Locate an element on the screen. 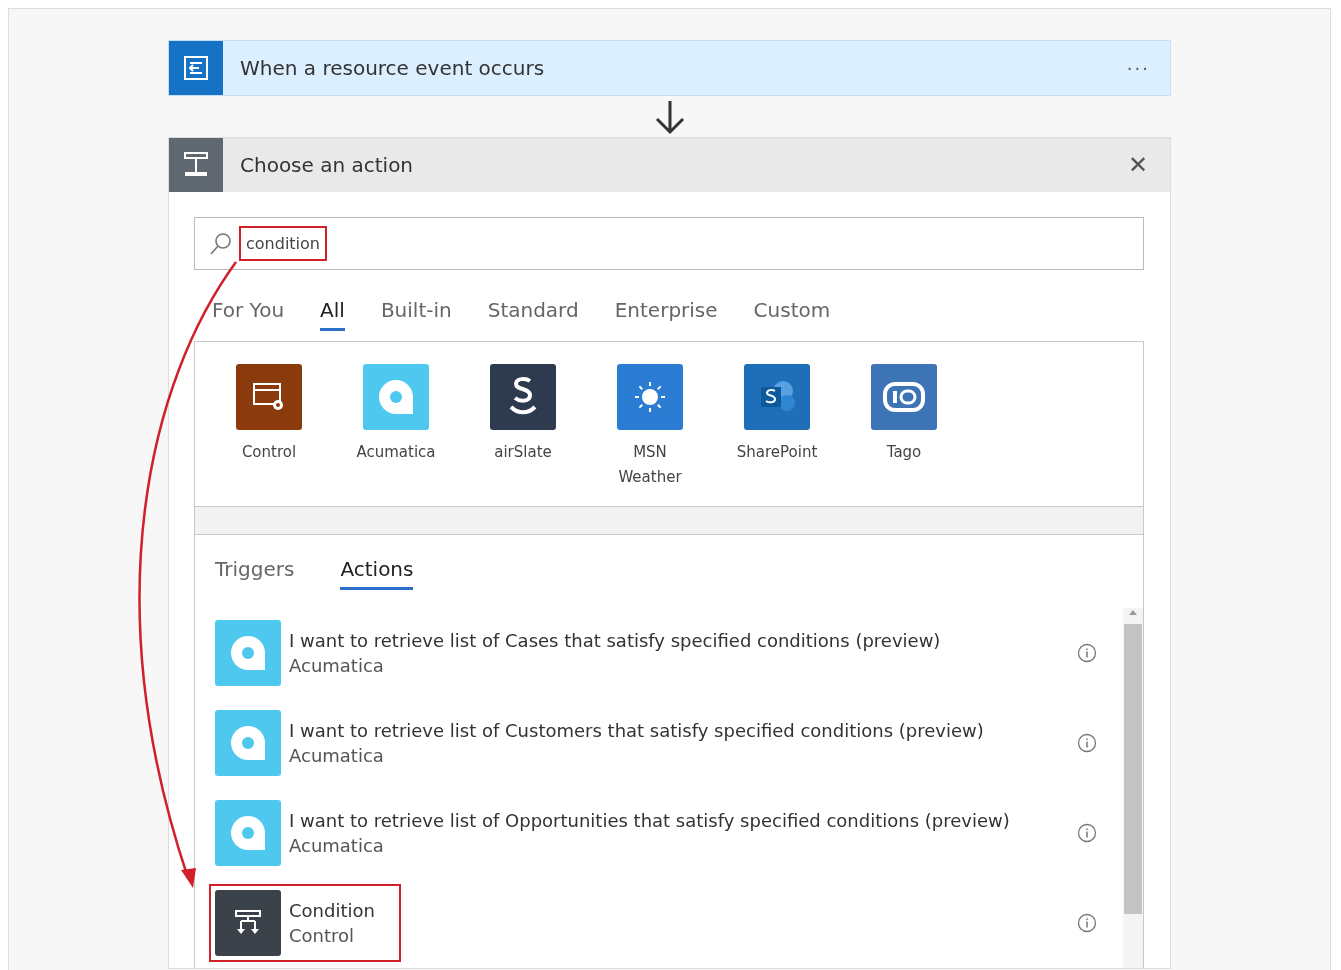  connector-item: airSlate is located at coordinates (523, 435).